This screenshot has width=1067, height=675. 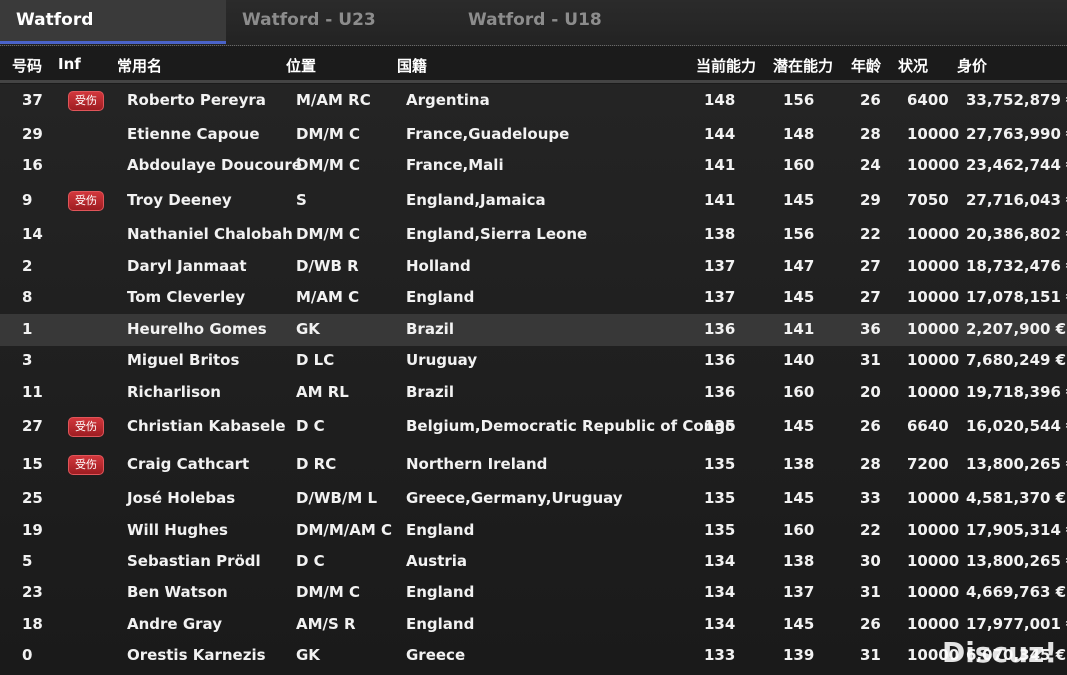 What do you see at coordinates (1016, 134) in the screenshot?
I see `player-value: 27,763,990 €` at bounding box center [1016, 134].